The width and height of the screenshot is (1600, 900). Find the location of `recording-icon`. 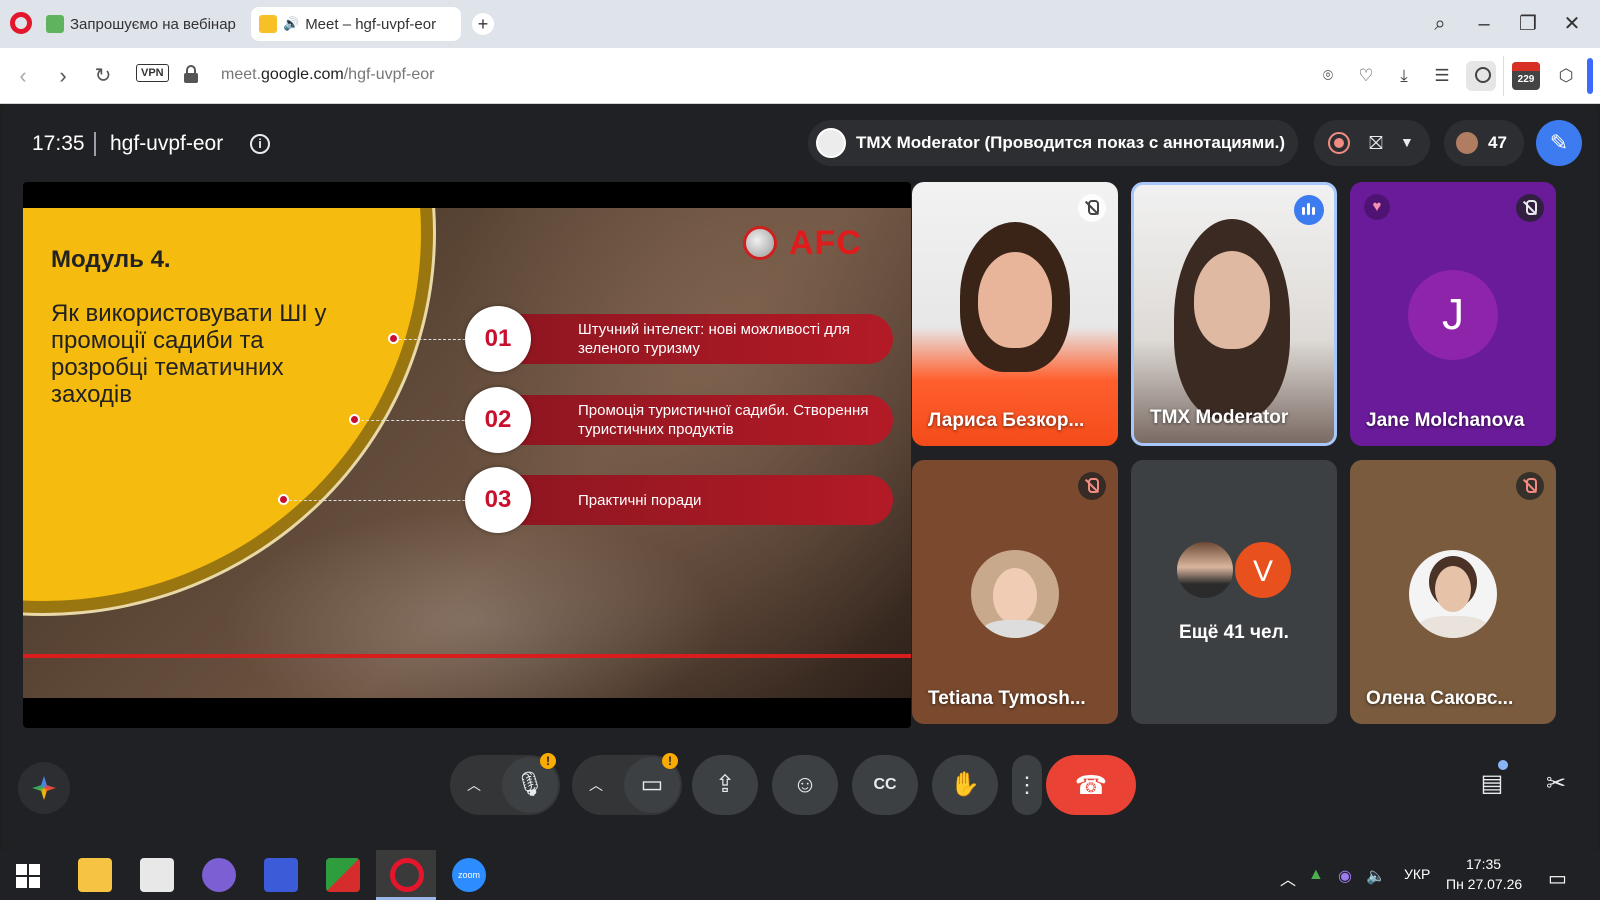

recording-icon is located at coordinates (1339, 143).